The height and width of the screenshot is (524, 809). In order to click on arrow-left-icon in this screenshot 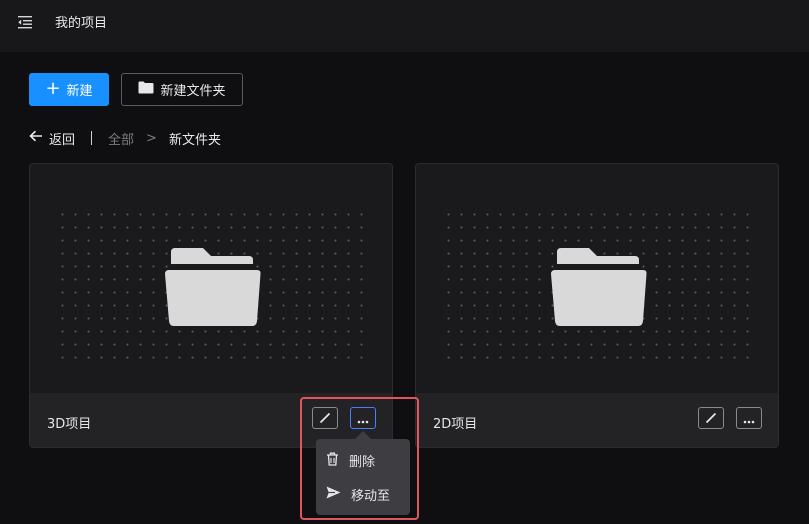, I will do `click(36, 138)`.